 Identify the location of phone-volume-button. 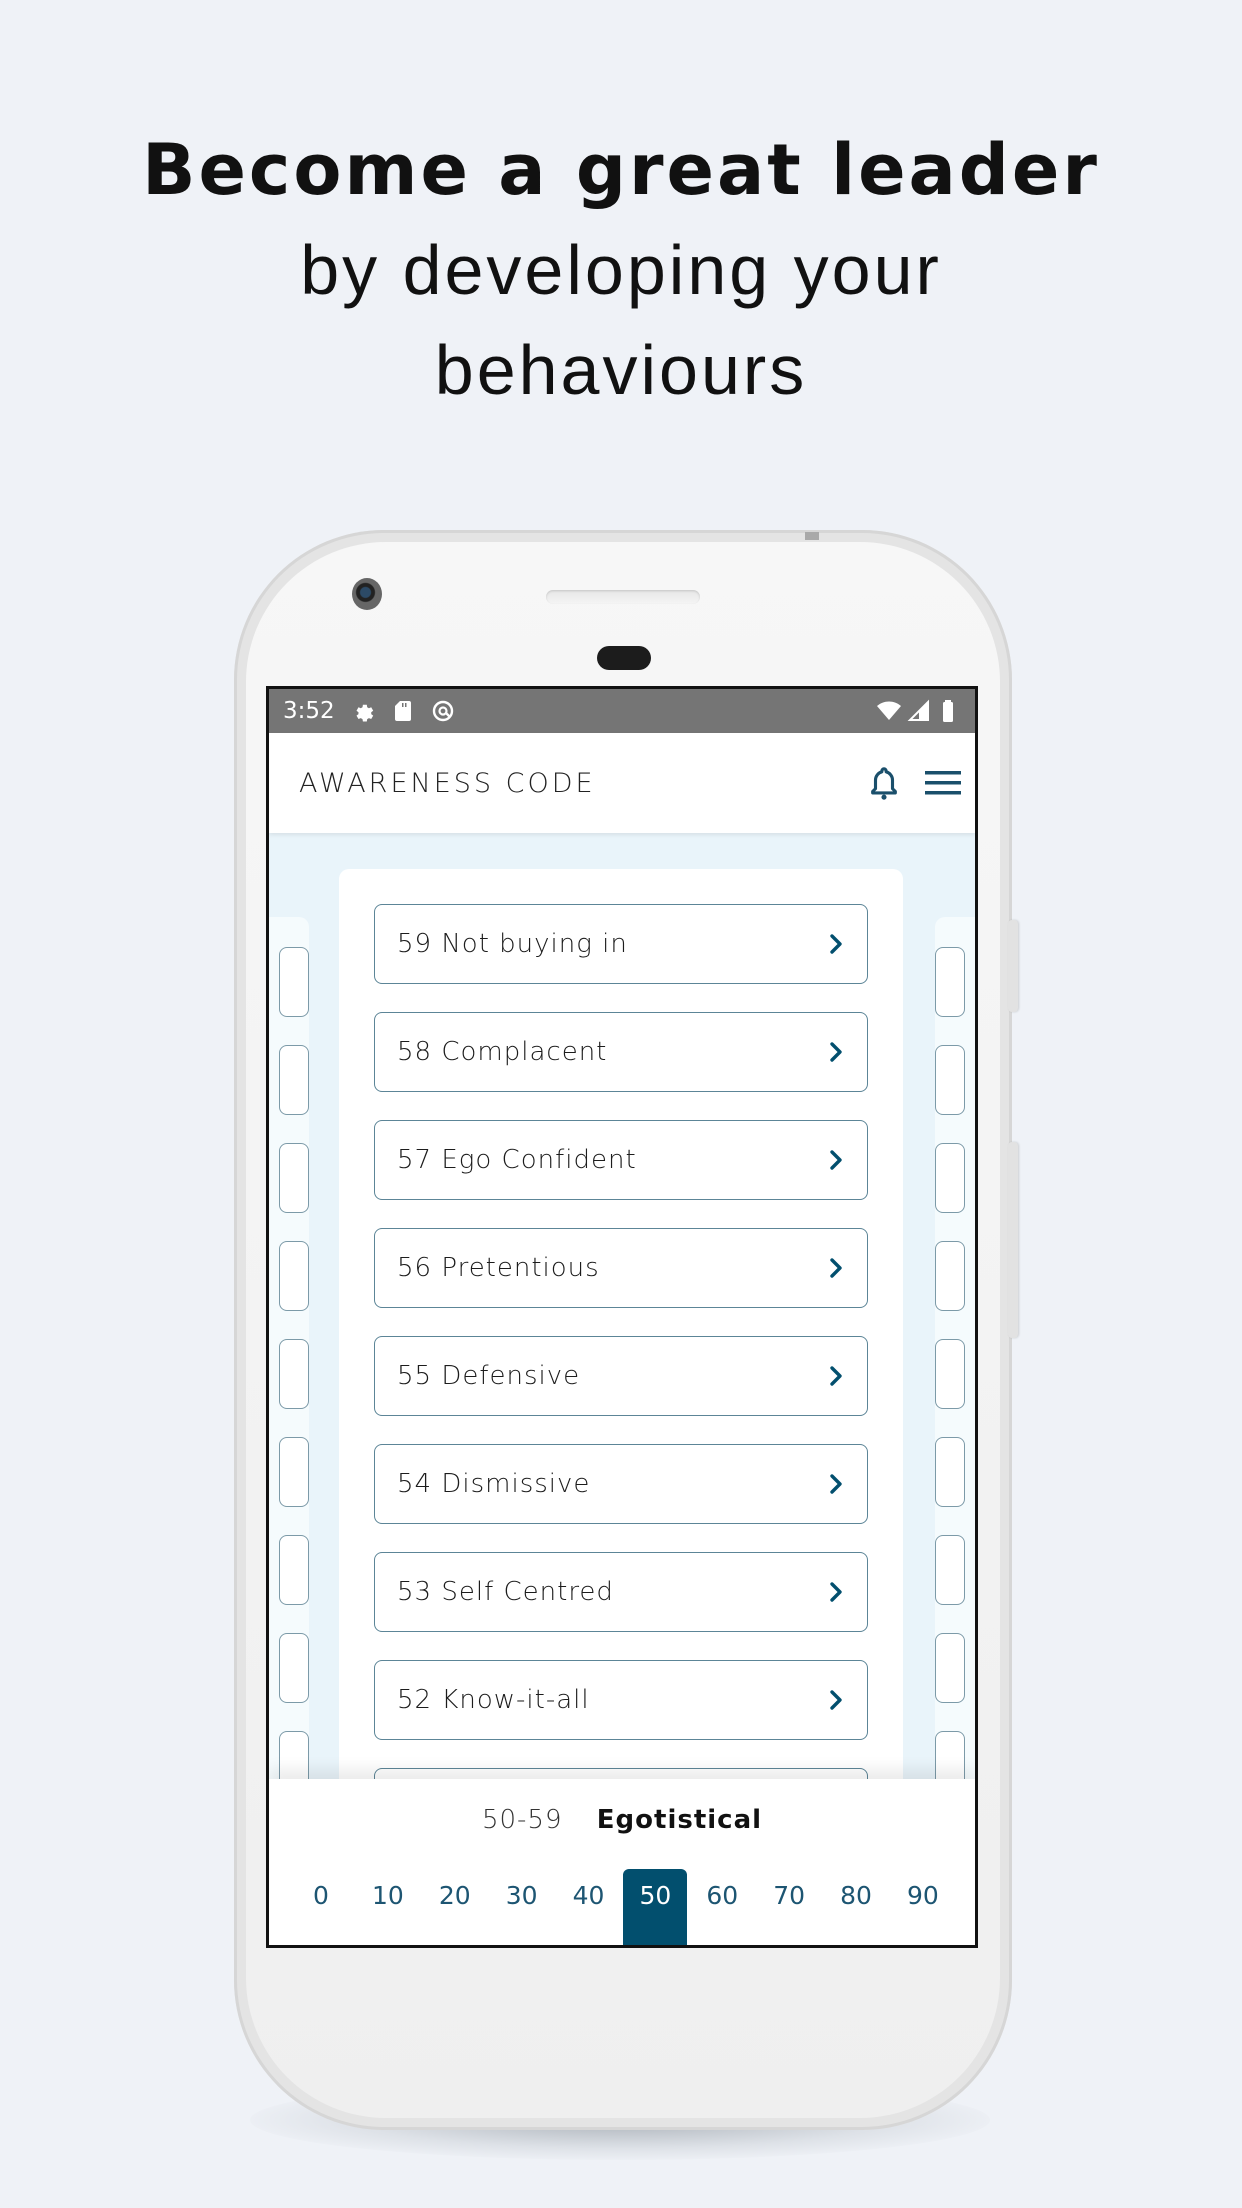
(1013, 966).